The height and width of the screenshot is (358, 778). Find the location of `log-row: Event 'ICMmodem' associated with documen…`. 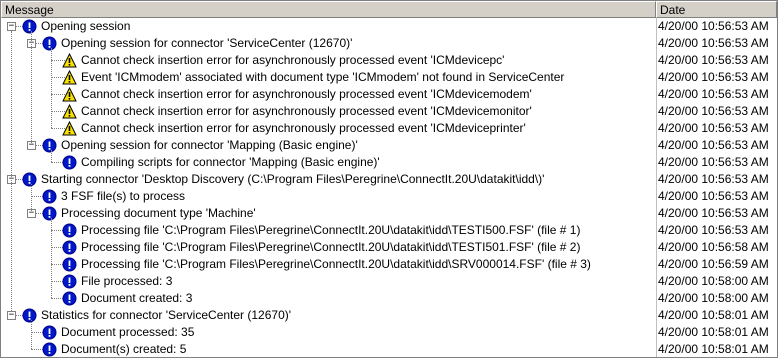

log-row: Event 'ICMmodem' associated with documen… is located at coordinates (389, 77).